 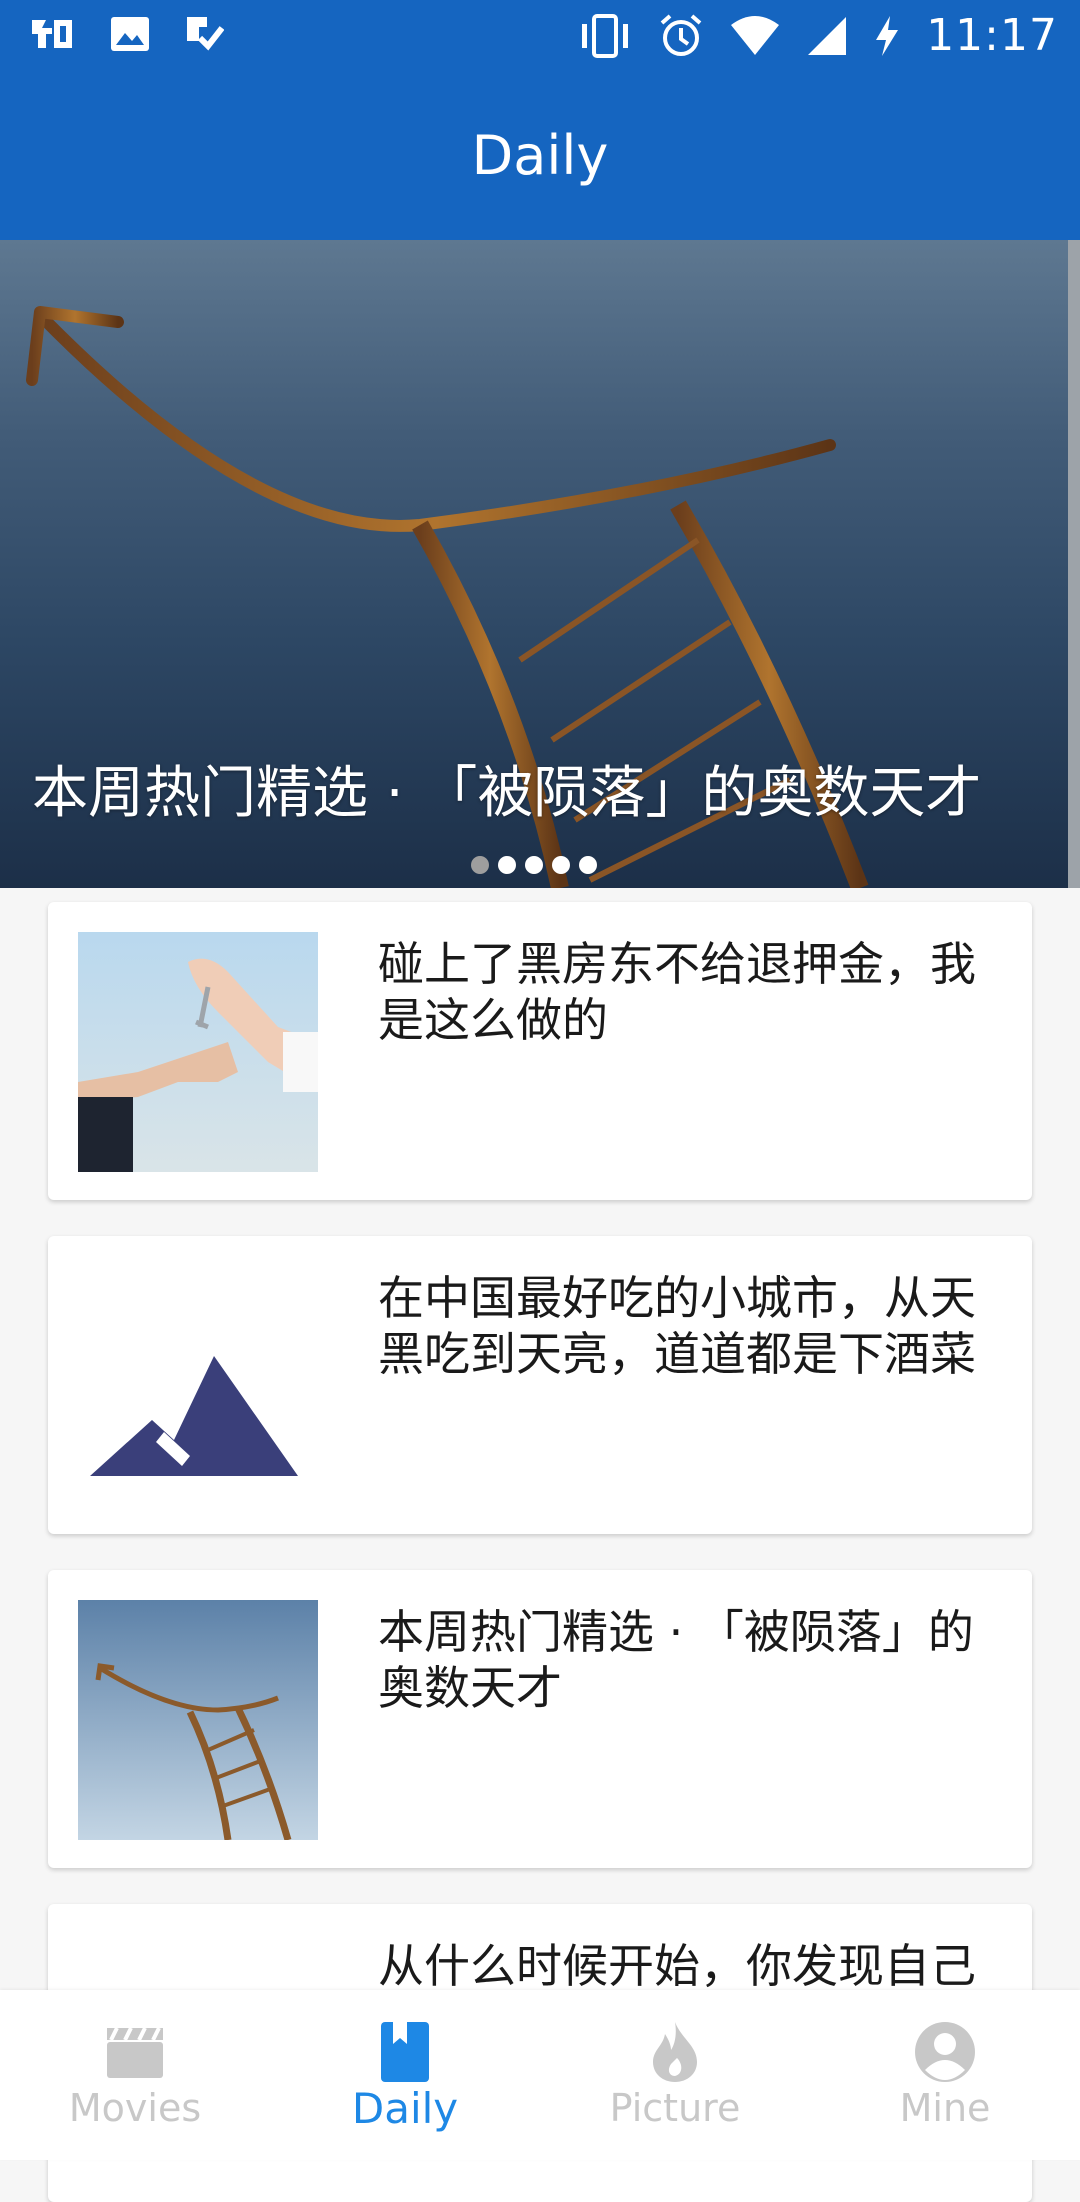 What do you see at coordinates (677, 1326) in the screenshot?
I see `article-title: 在中国最好吃的小城市，从天黑吃到天亮，道道都是下酒菜` at bounding box center [677, 1326].